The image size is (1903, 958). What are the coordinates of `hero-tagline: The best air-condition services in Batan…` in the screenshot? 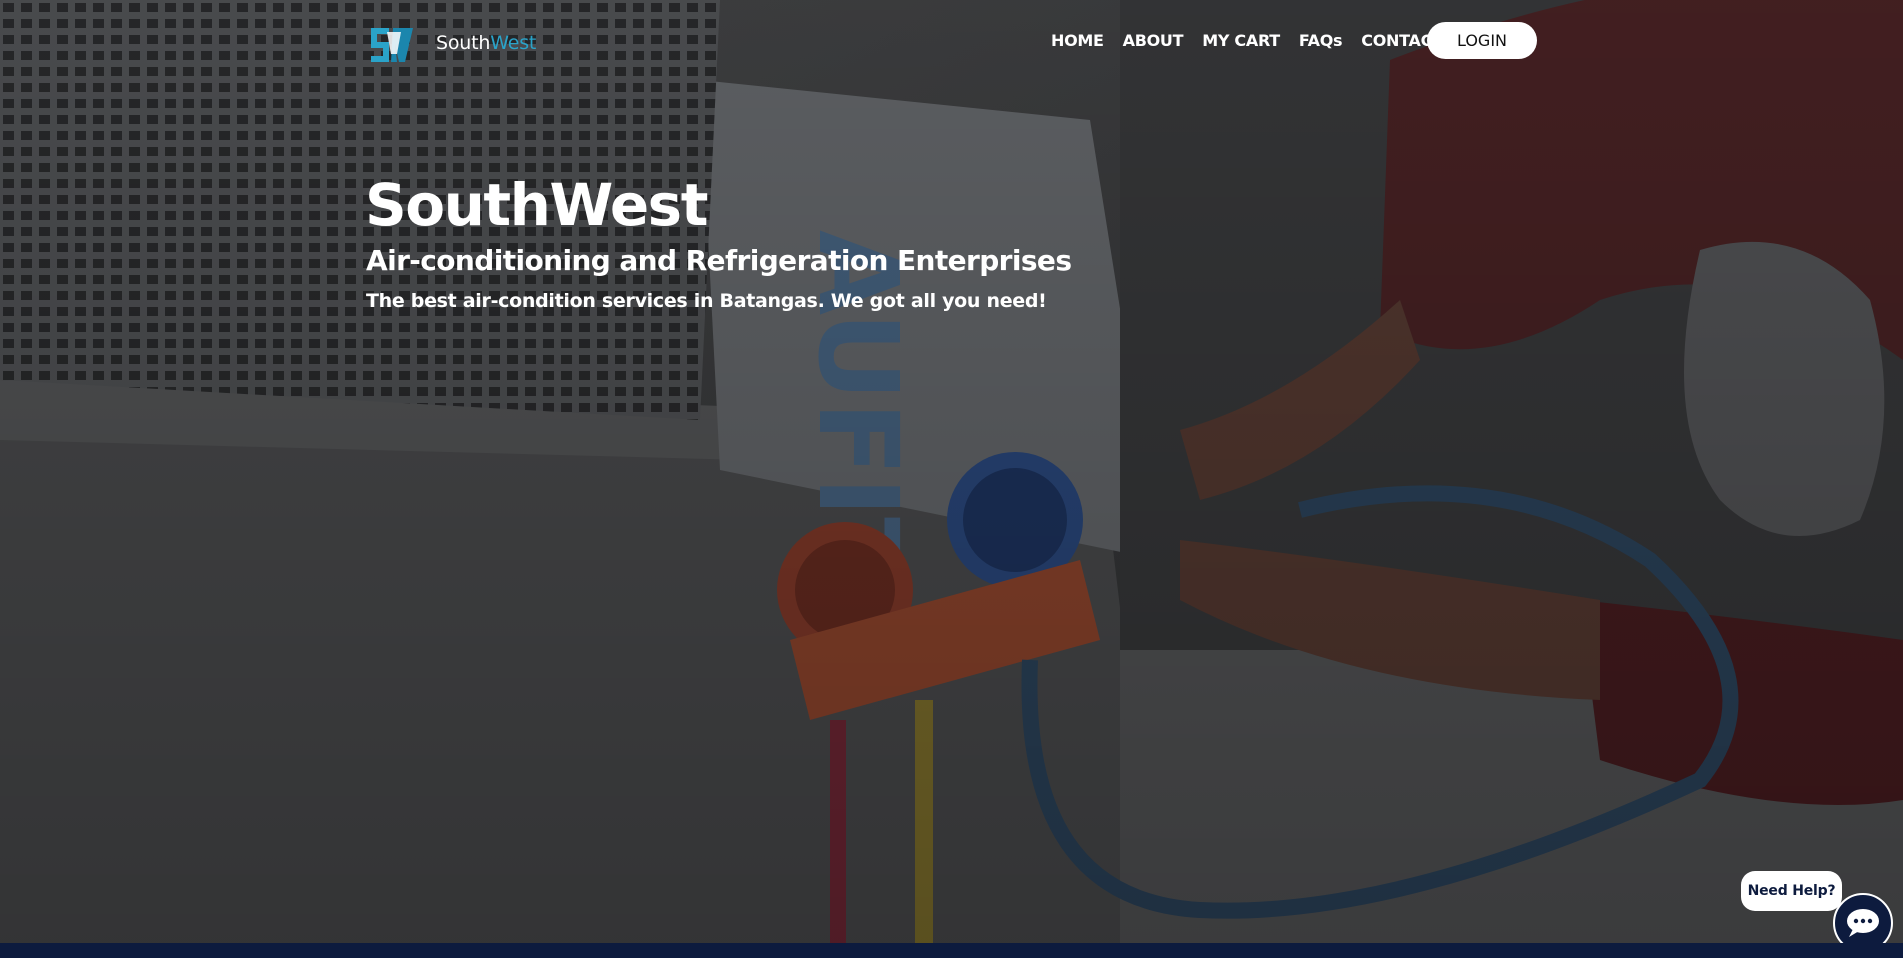 It's located at (706, 301).